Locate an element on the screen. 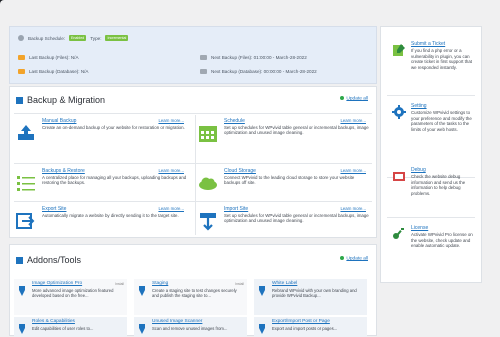 The height and width of the screenshot is (337, 500). card-title: Export Site is located at coordinates (54, 209).